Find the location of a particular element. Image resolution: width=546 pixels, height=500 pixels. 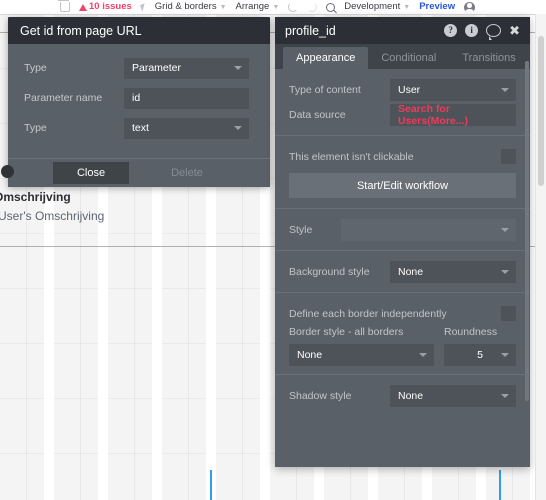

dialog-parameter-name-input: id is located at coordinates (186, 98).